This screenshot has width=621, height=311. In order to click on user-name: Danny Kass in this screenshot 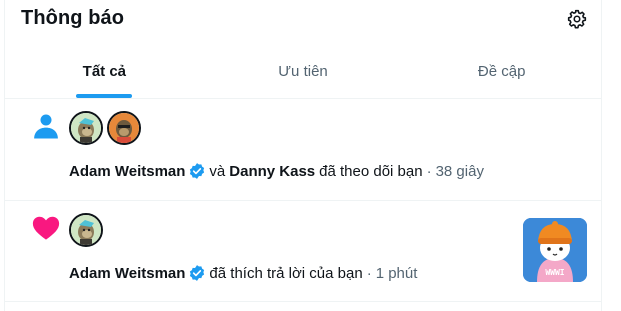, I will do `click(272, 171)`.